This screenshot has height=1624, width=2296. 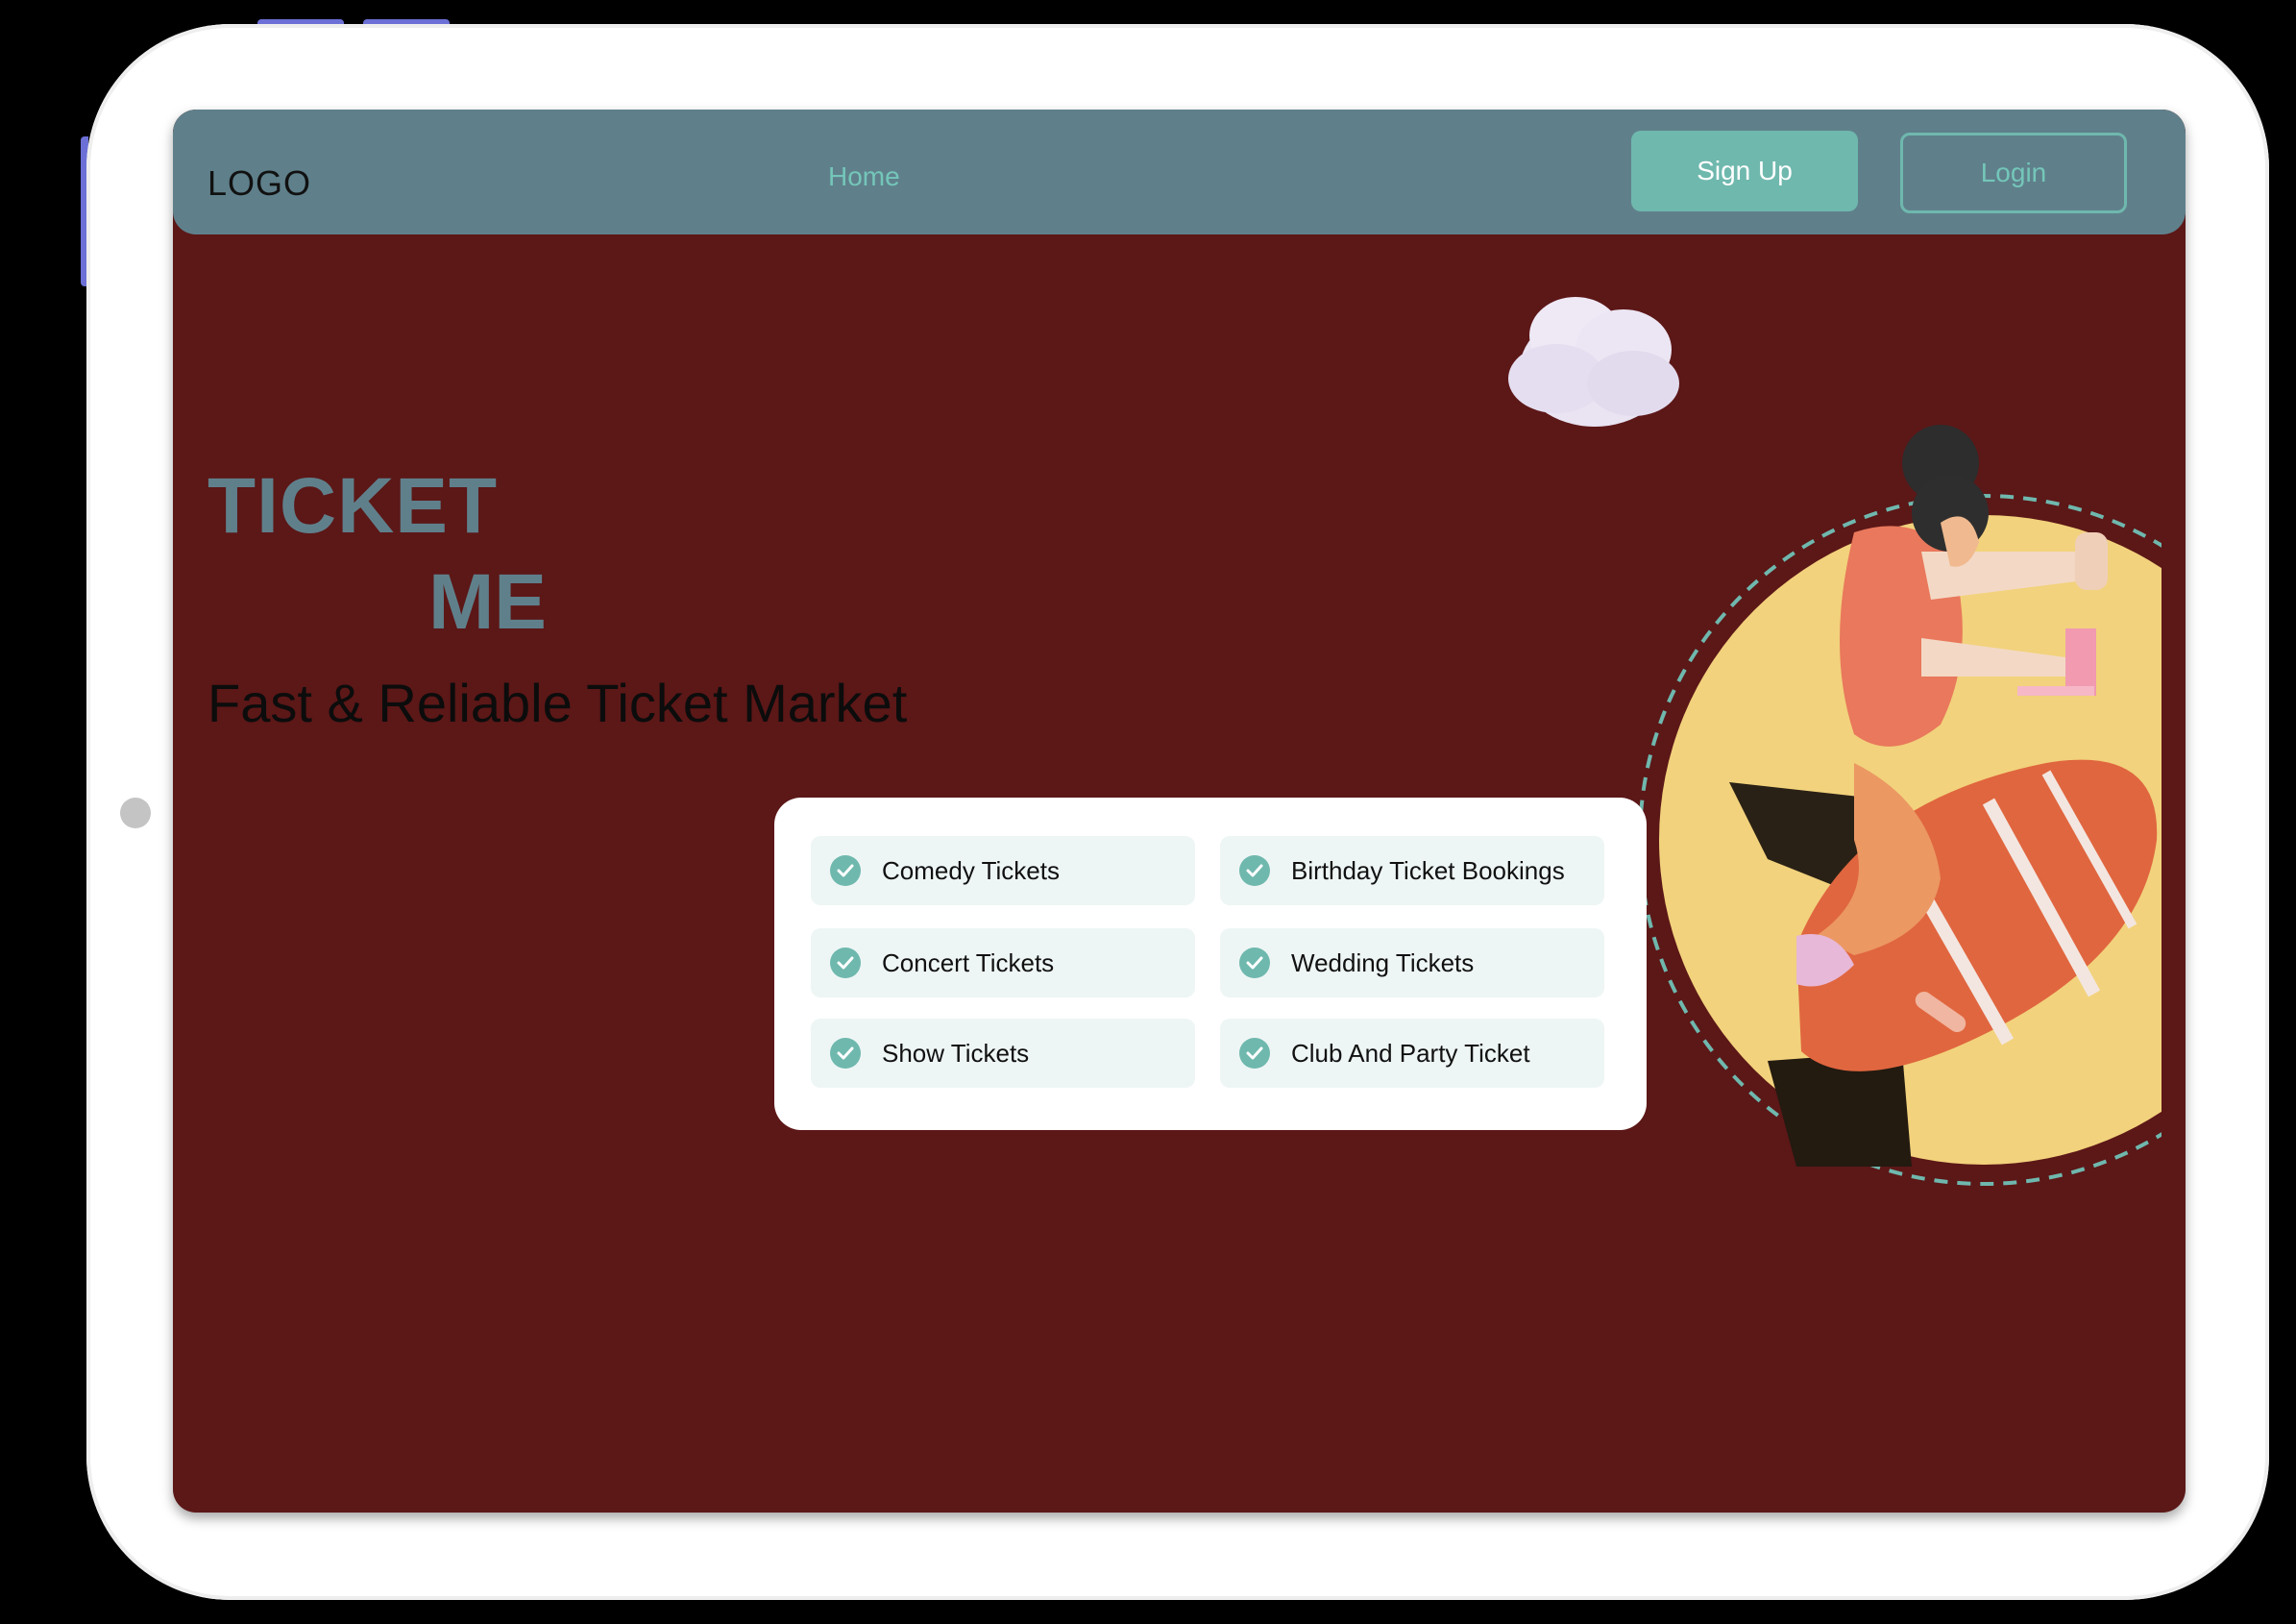 I want to click on cloud-icon, so click(x=1593, y=362).